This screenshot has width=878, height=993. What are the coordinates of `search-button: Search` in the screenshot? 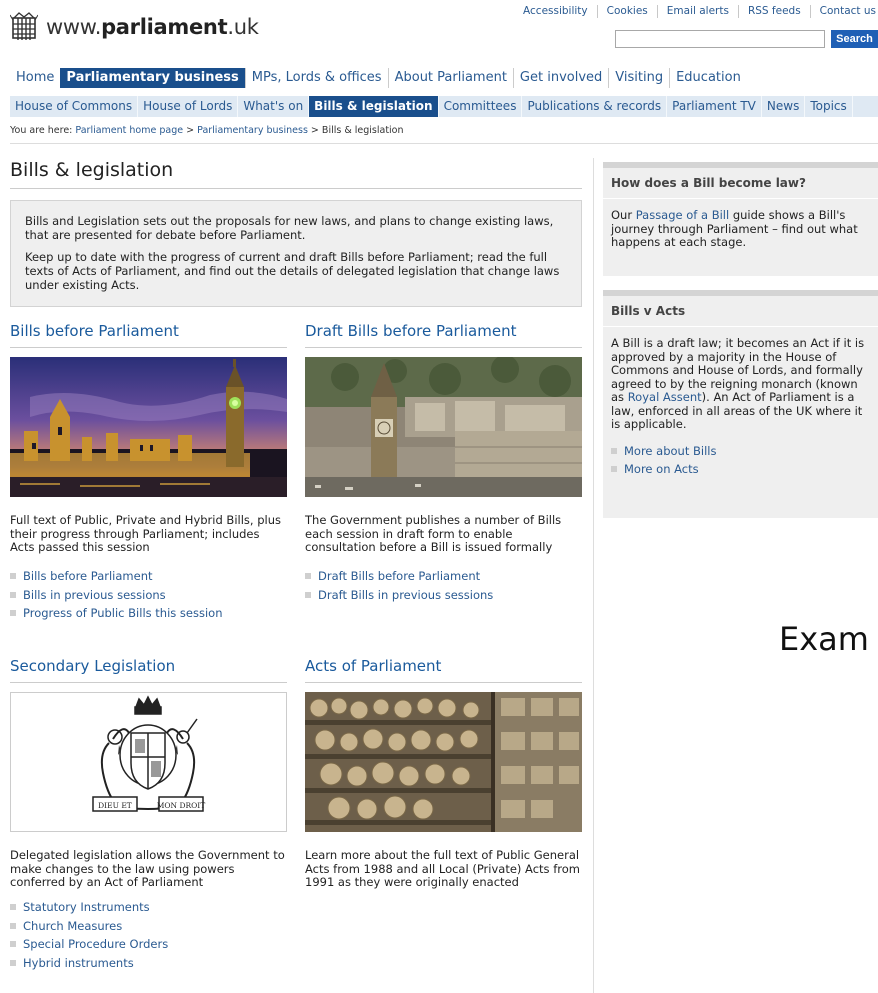 It's located at (854, 39).